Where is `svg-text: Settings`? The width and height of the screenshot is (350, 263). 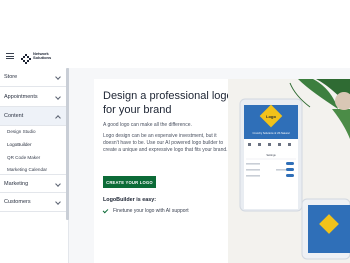 svg-text: Settings is located at coordinates (271, 155).